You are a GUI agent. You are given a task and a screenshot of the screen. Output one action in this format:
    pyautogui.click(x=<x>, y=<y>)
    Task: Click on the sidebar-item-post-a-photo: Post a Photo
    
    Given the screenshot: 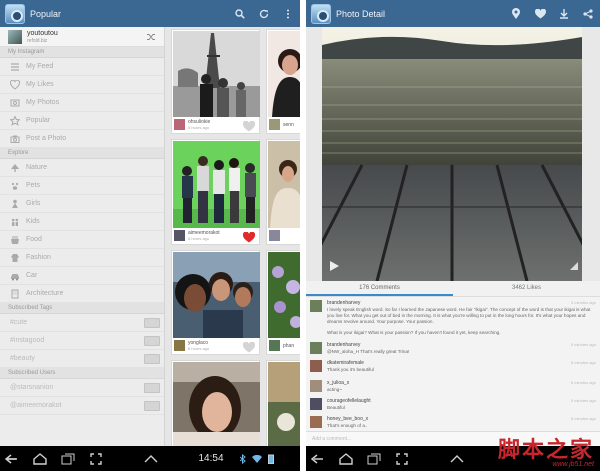 What is the action you would take?
    pyautogui.click(x=82, y=139)
    